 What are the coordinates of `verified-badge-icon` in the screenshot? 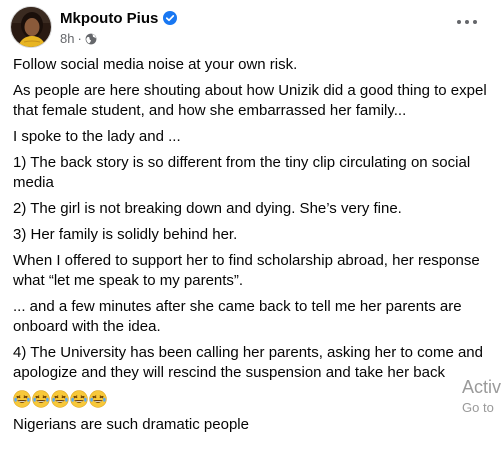 It's located at (170, 18).